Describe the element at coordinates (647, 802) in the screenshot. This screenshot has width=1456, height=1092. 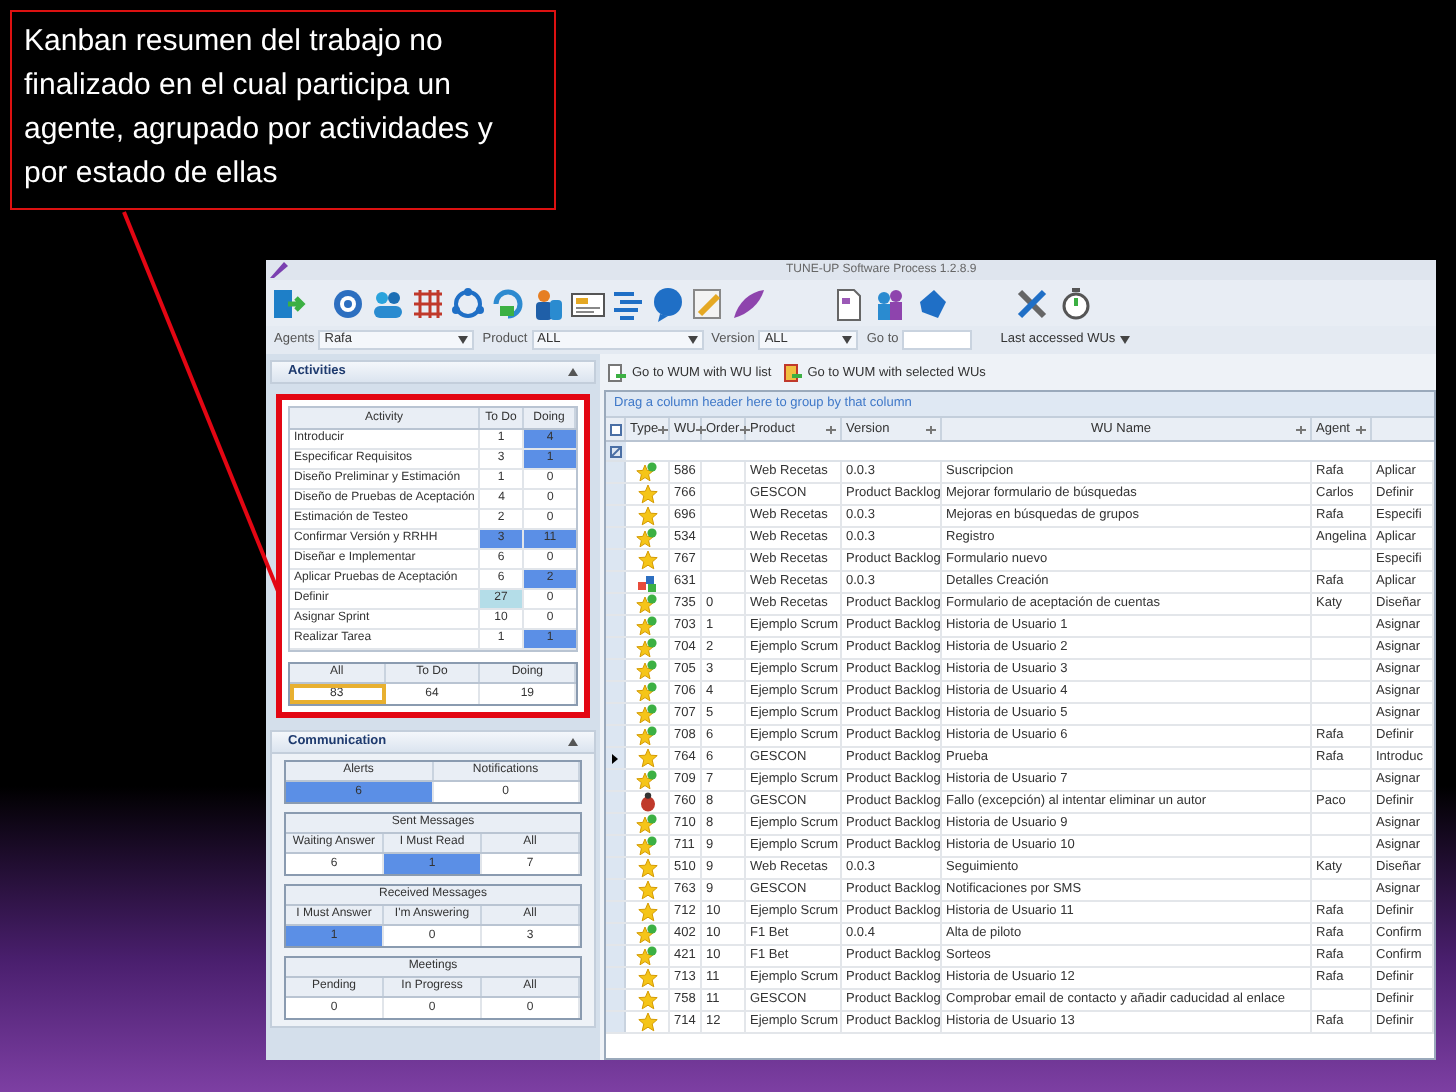
I see `bug-icon` at that location.